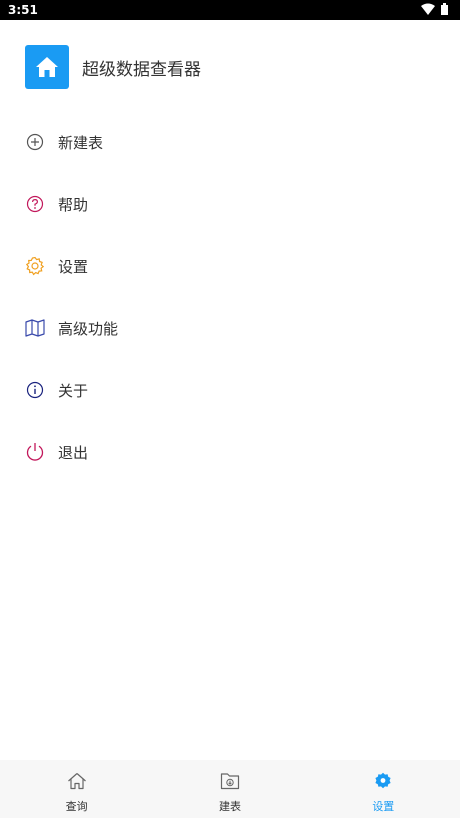 The width and height of the screenshot is (460, 818). Describe the element at coordinates (73, 452) in the screenshot. I see `menu-item-label: 退出` at that location.